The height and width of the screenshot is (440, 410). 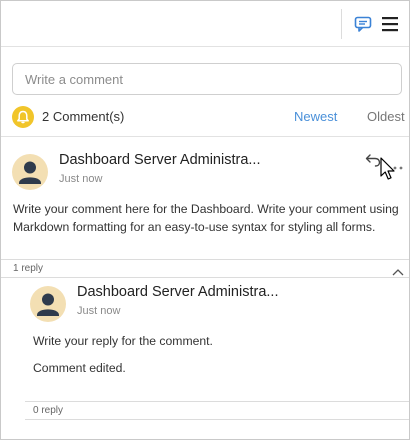 I want to click on sort-newest-link: Newest, so click(x=315, y=116).